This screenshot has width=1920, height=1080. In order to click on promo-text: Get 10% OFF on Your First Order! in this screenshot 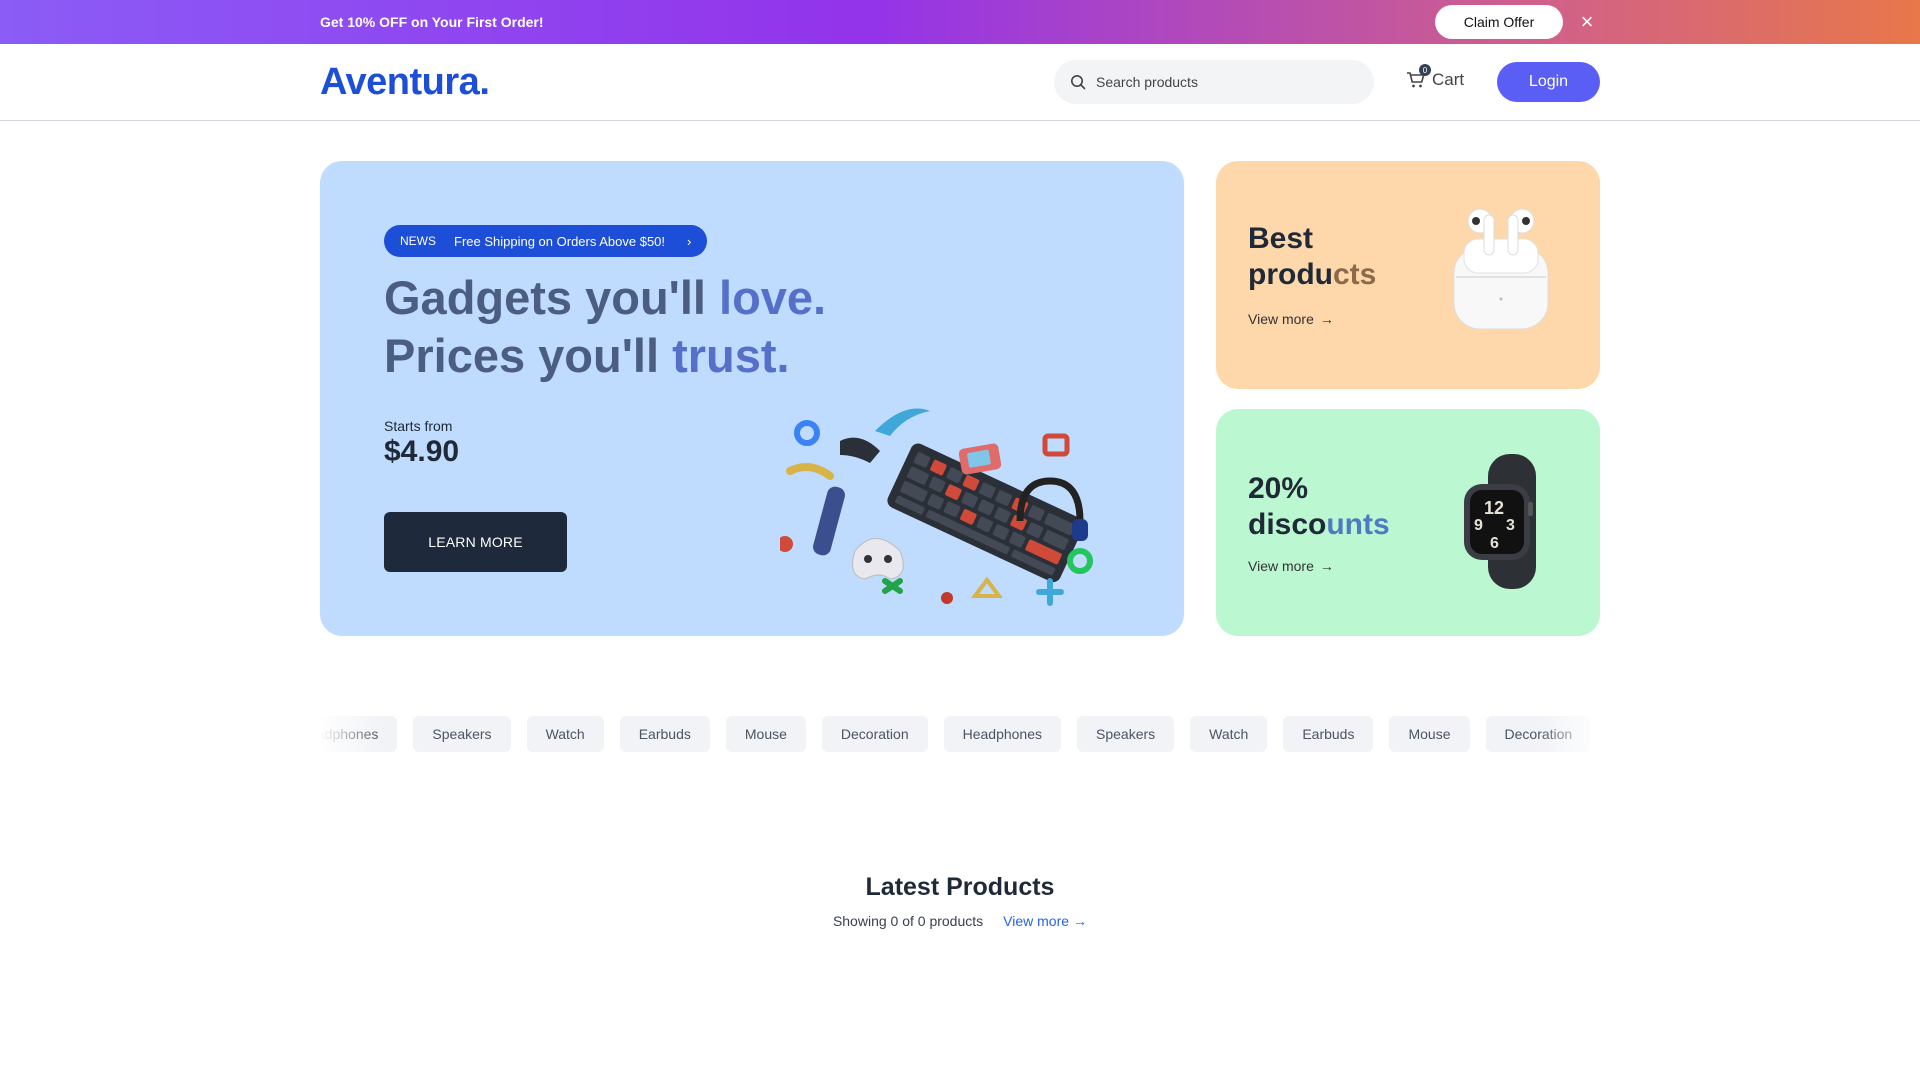, I will do `click(432, 22)`.